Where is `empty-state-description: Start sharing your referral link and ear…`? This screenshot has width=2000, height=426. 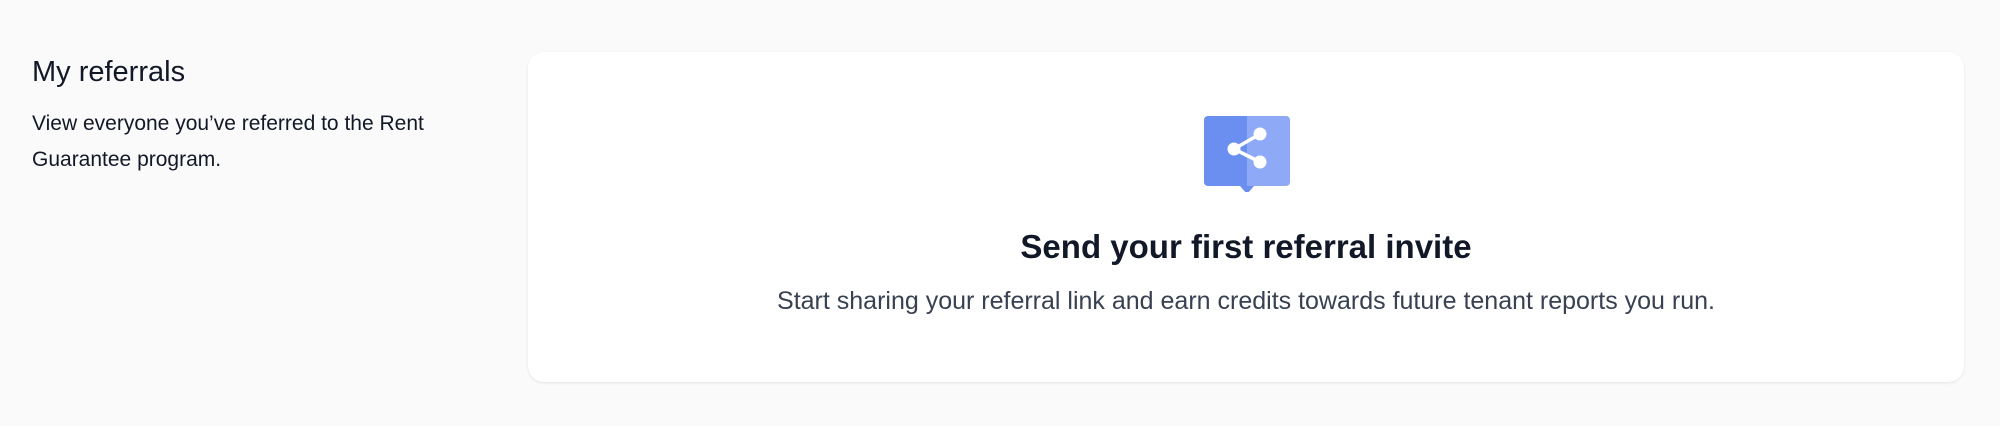 empty-state-description: Start sharing your referral link and ear… is located at coordinates (1246, 301).